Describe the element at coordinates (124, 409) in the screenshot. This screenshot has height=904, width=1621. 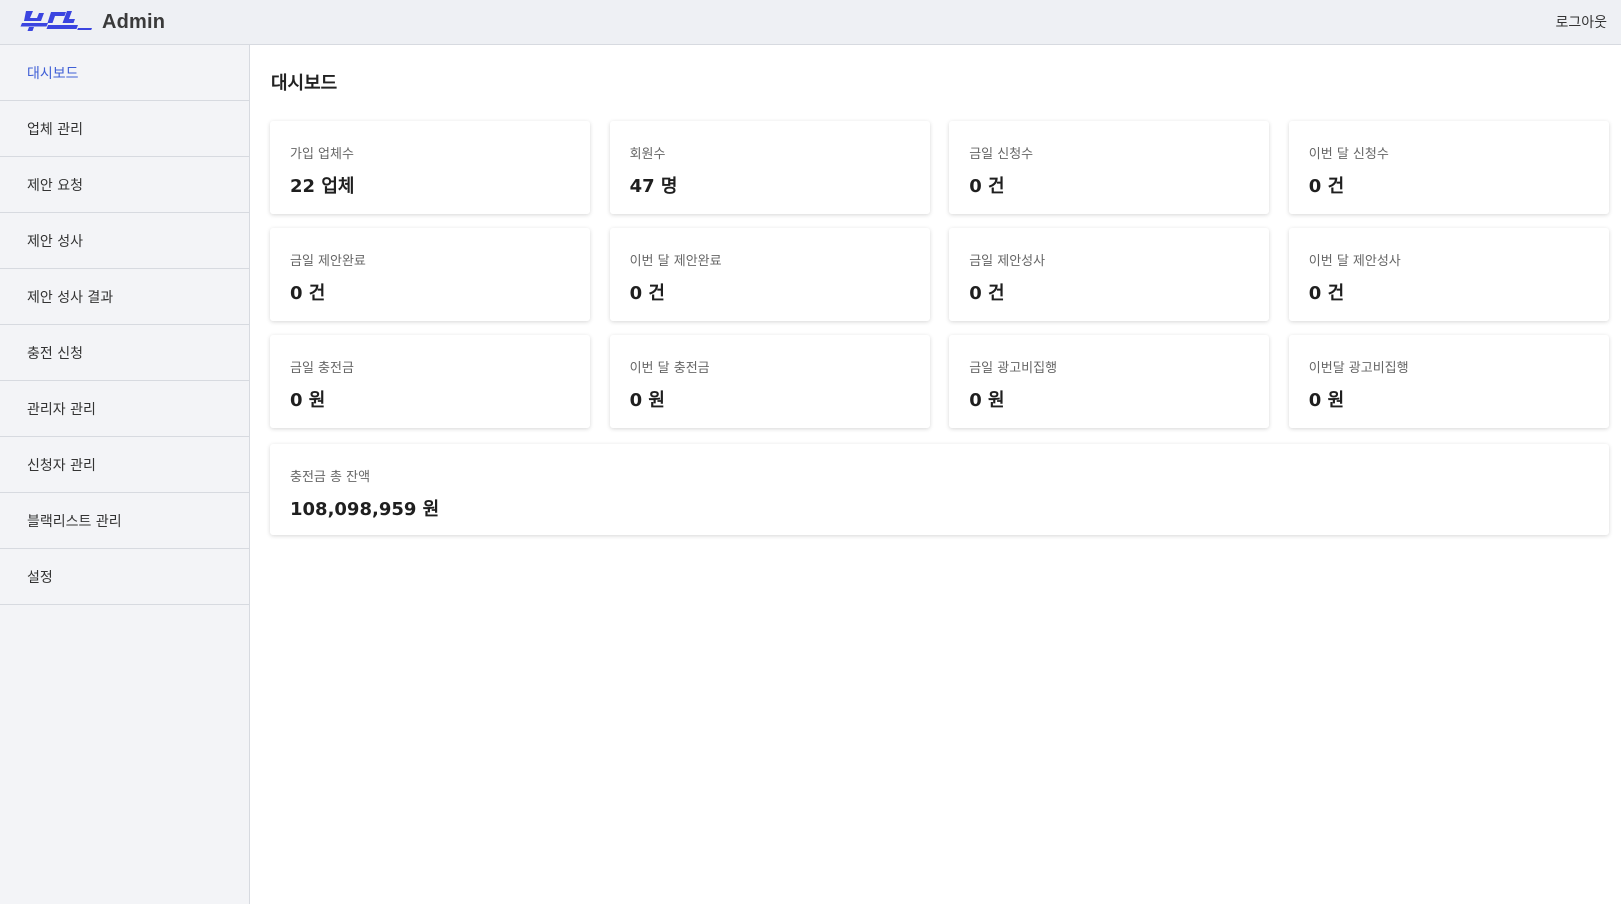
I see `sidebar-item-admin-management: 관리자 관리` at that location.